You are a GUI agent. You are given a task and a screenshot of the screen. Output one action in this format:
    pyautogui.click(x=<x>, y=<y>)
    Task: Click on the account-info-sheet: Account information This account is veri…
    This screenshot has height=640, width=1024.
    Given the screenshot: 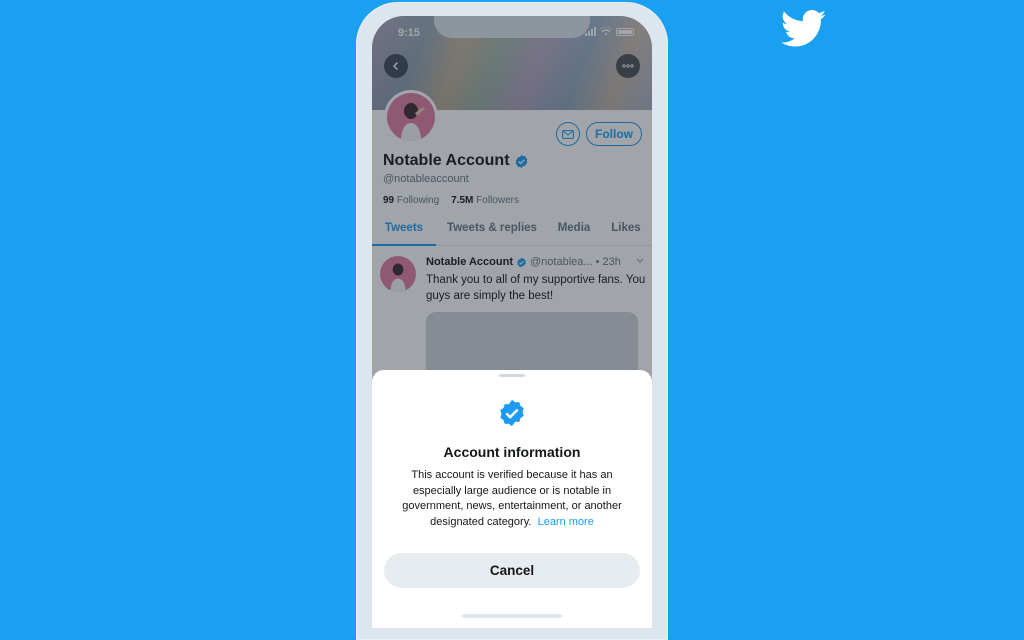 What is the action you would take?
    pyautogui.click(x=512, y=499)
    